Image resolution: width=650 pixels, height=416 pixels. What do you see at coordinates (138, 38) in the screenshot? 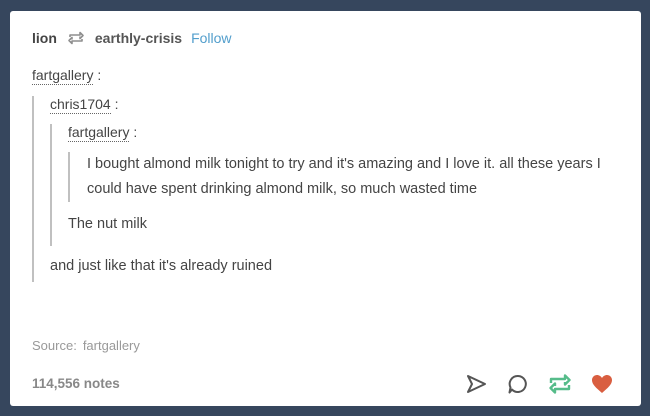
I see `reblogged-from-link: earthly-crisis` at bounding box center [138, 38].